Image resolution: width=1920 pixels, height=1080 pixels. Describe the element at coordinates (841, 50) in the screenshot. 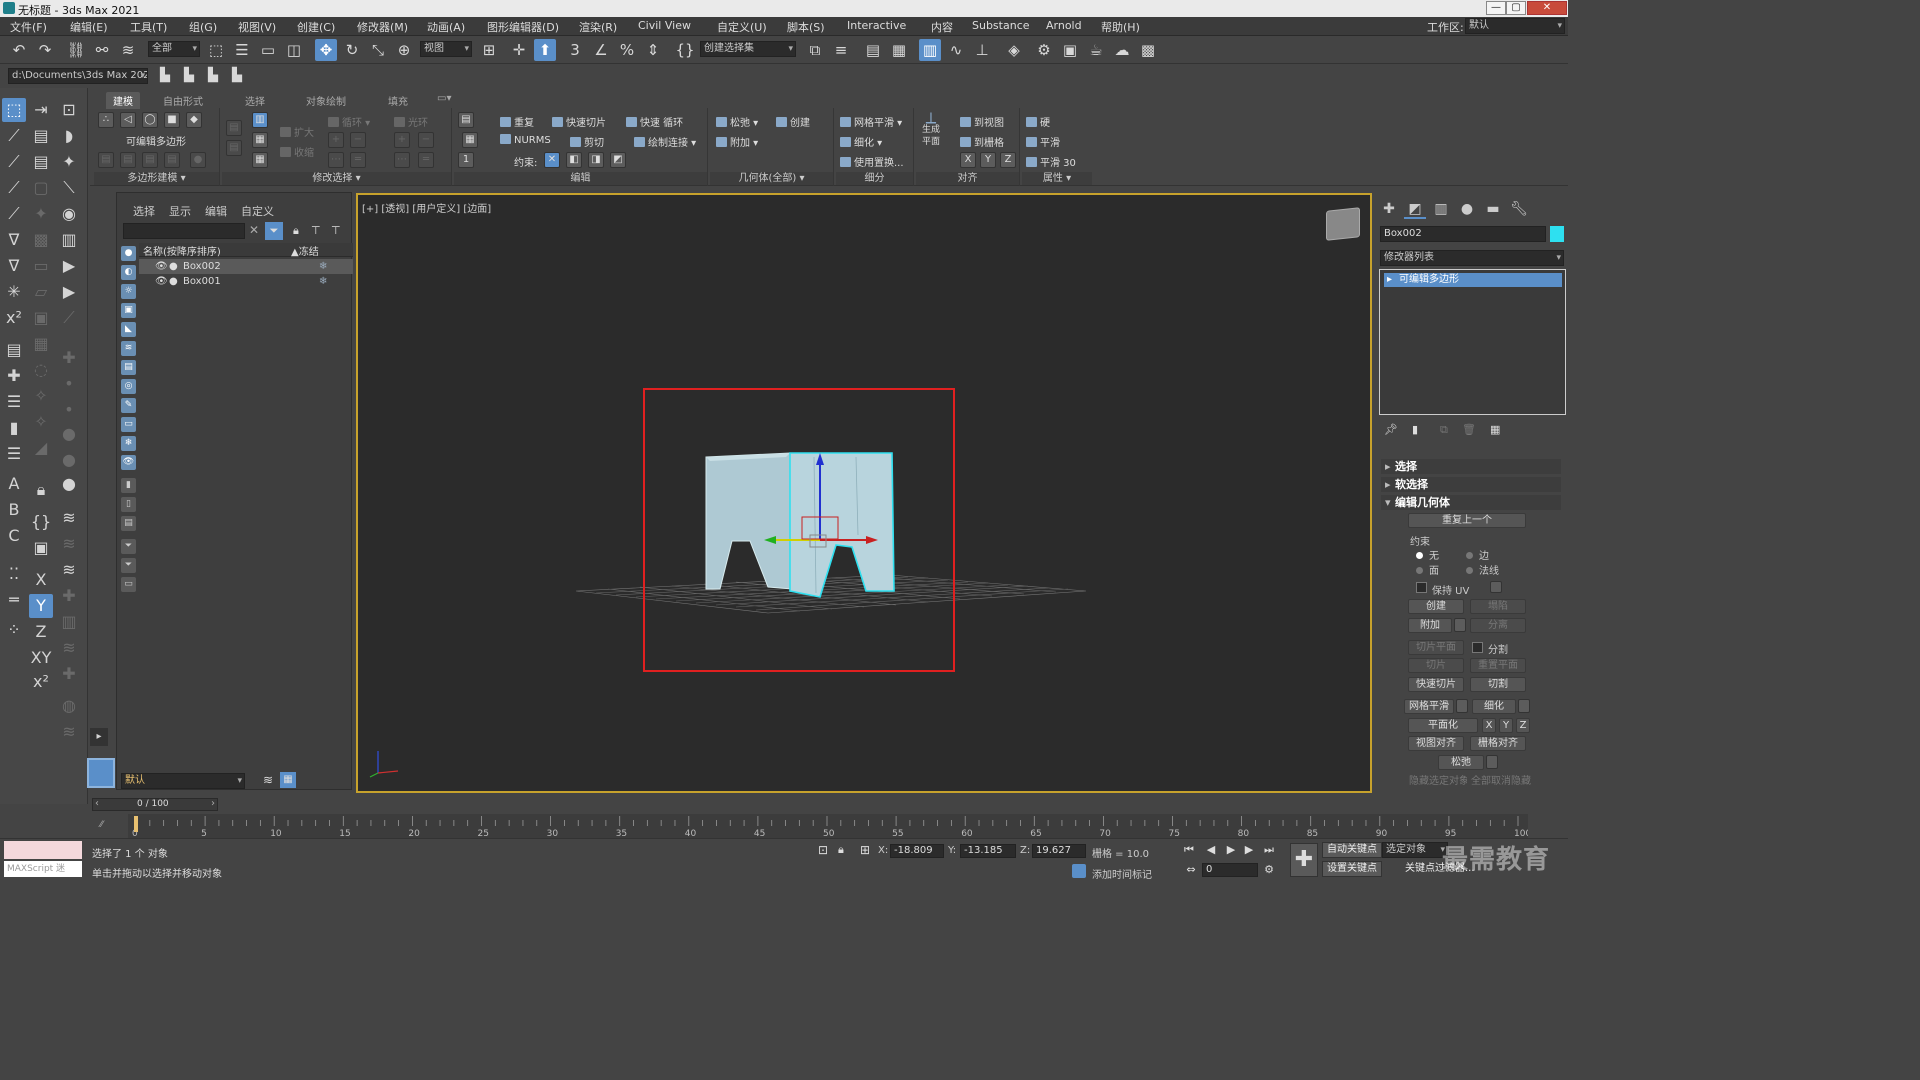

I see `align-icon: ≡` at that location.